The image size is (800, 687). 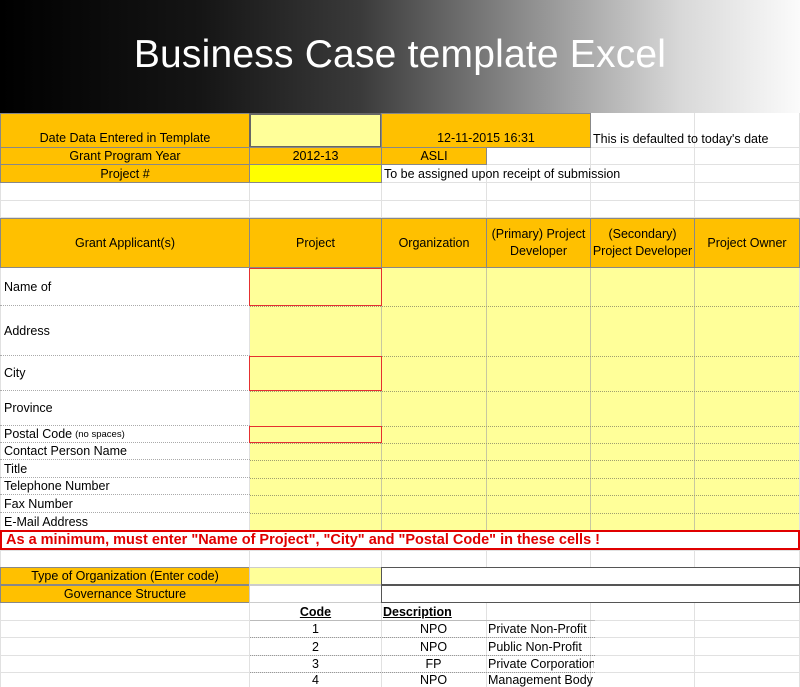 I want to click on project-postal-code-input, so click(x=315, y=434).